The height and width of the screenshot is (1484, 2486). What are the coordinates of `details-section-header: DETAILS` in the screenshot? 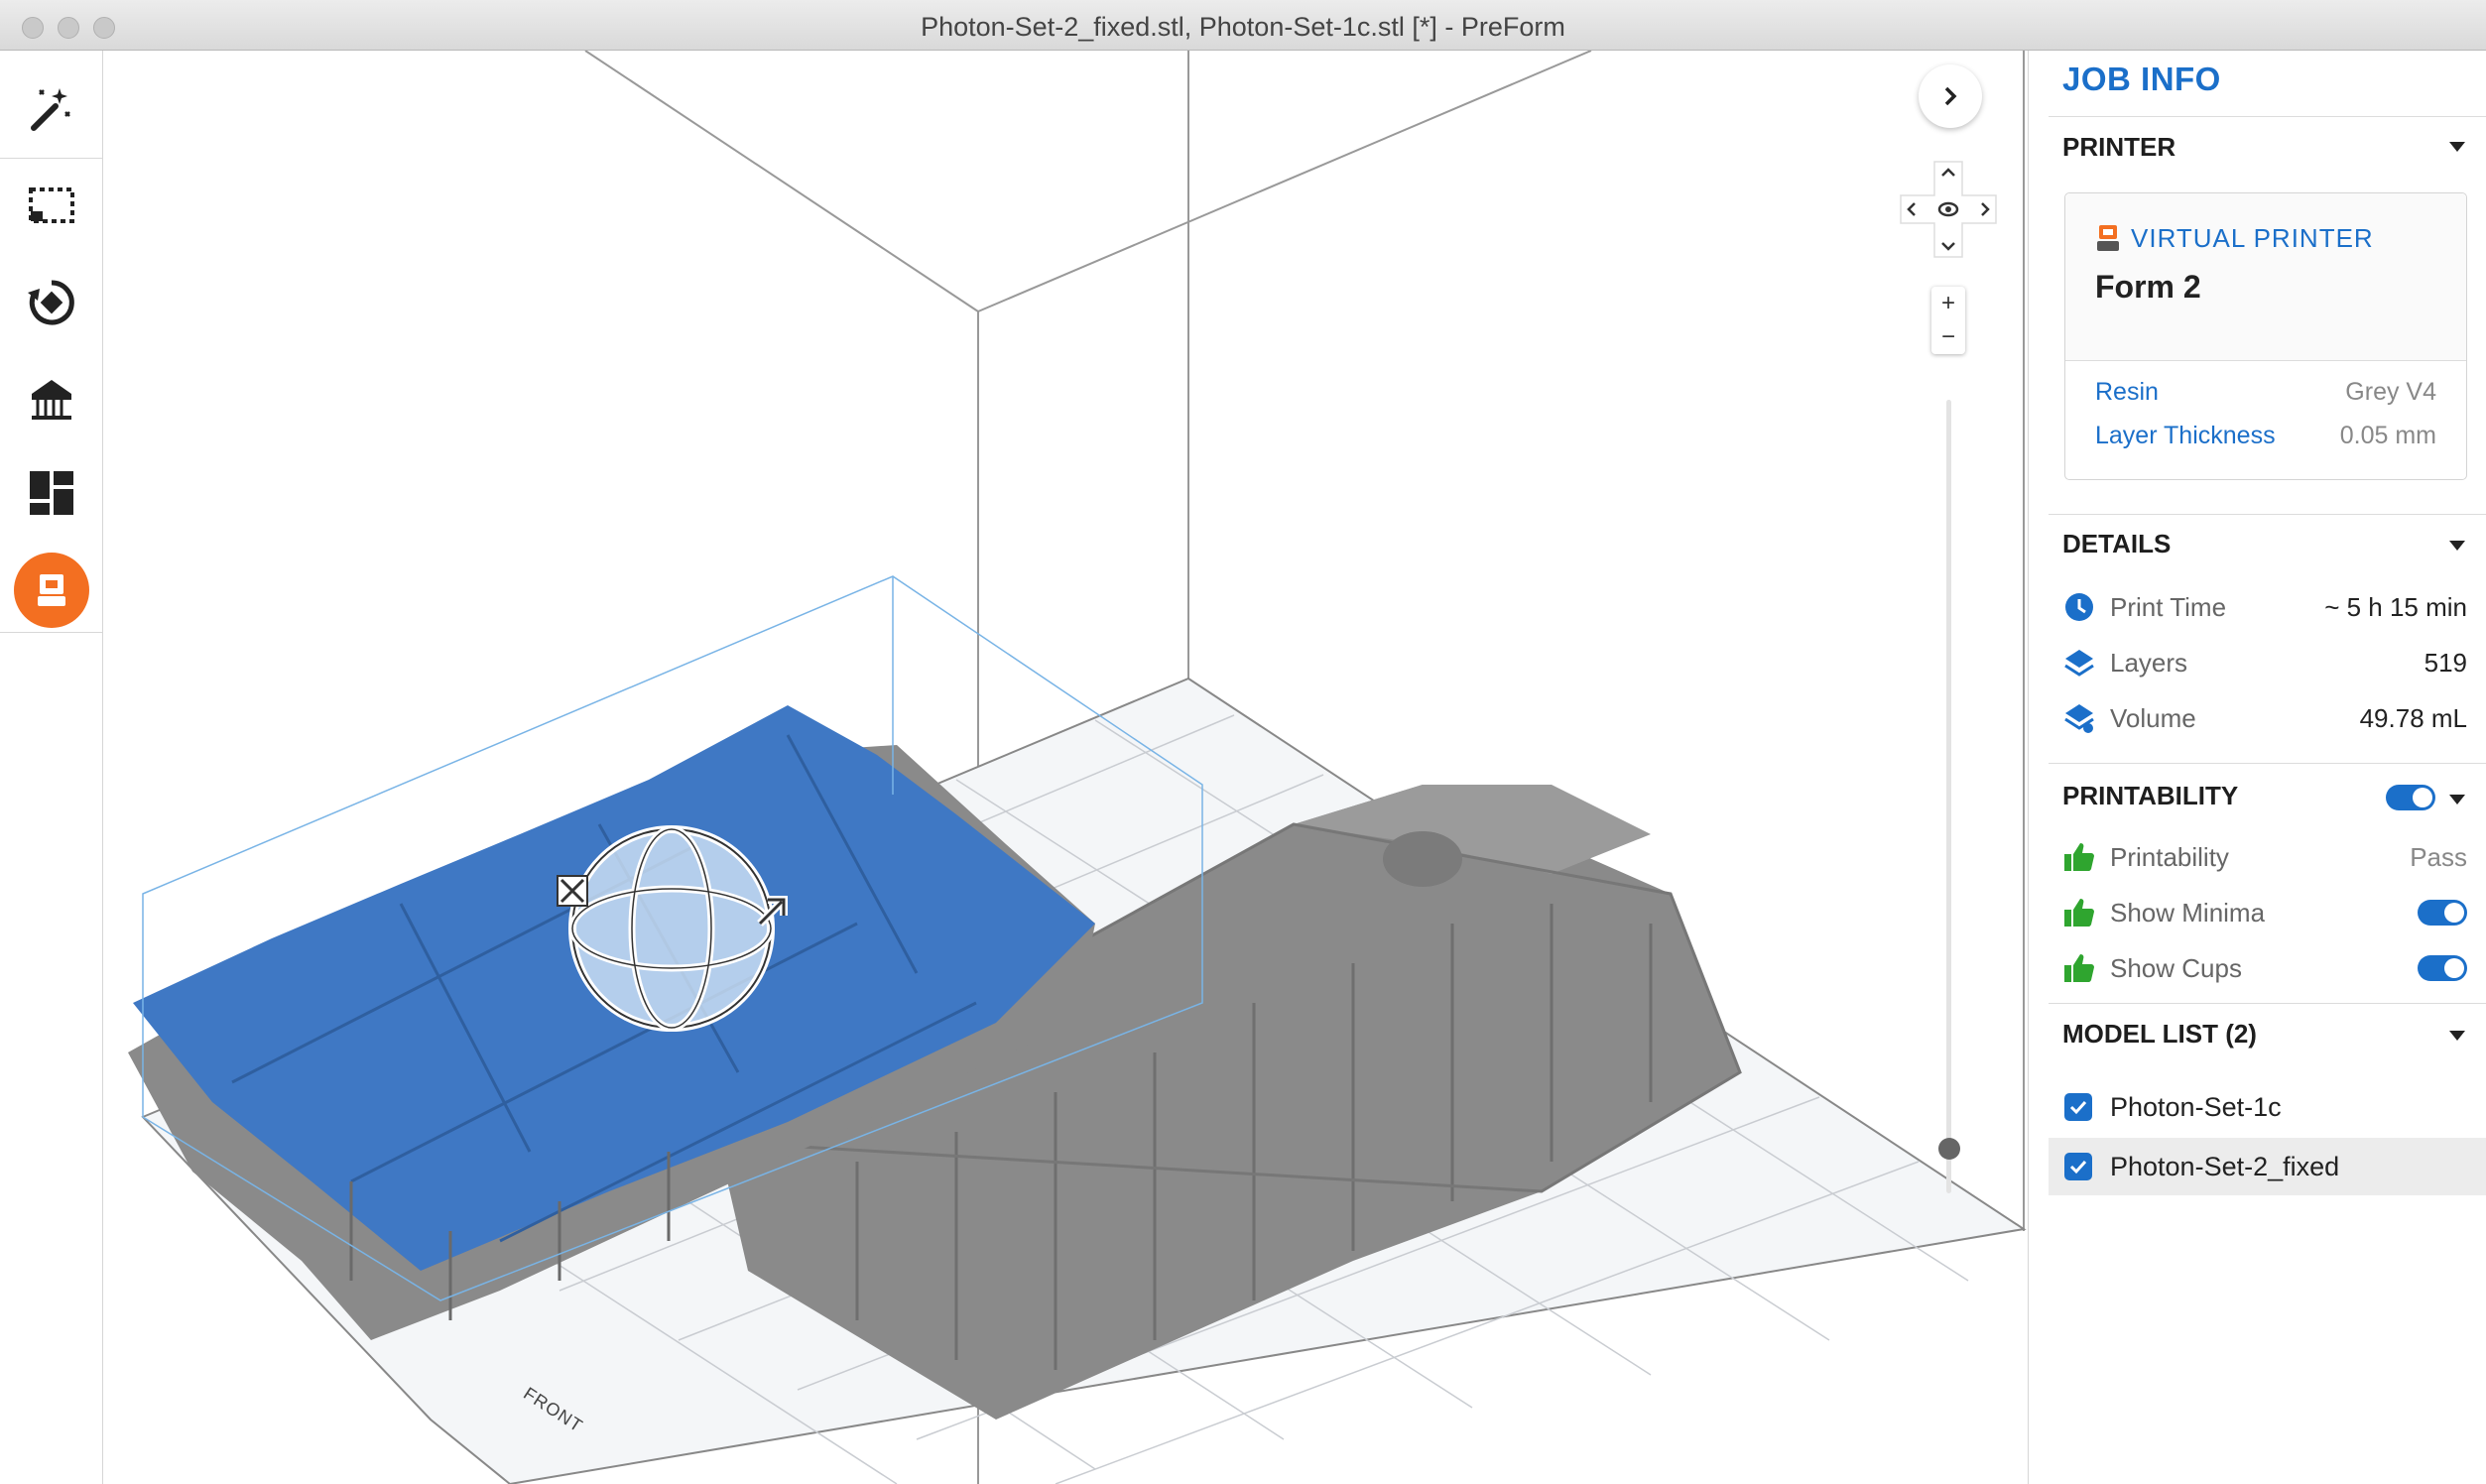 It's located at (2116, 544).